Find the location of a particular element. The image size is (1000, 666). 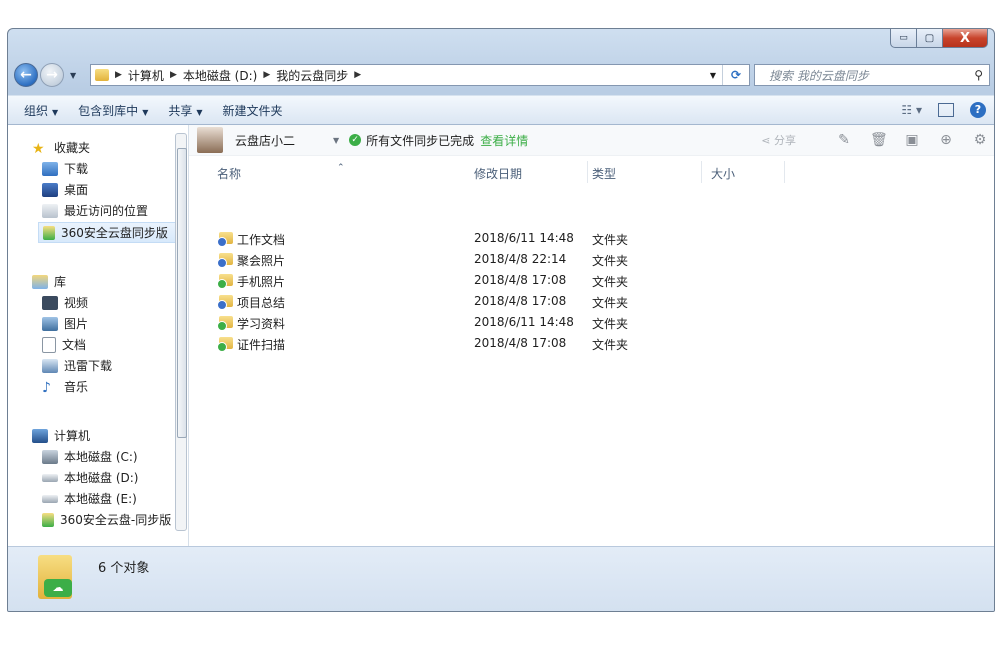

column-header-name: 名称 is located at coordinates (229, 173).